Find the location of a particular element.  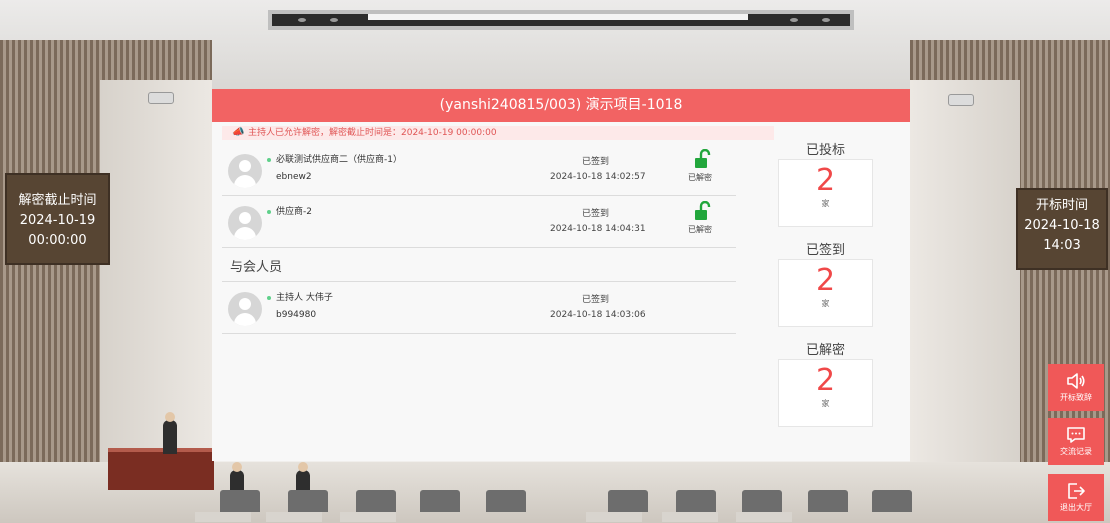

bid-opening-time: 14:03 is located at coordinates (1062, 245).